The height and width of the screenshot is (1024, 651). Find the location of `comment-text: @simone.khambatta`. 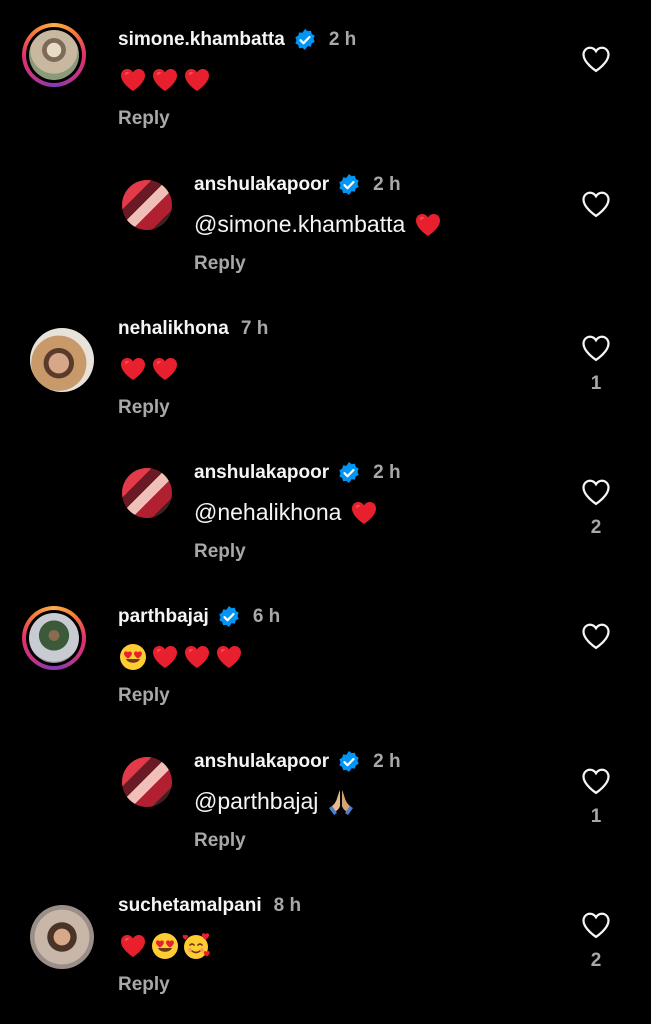

comment-text: @simone.khambatta is located at coordinates (319, 224).